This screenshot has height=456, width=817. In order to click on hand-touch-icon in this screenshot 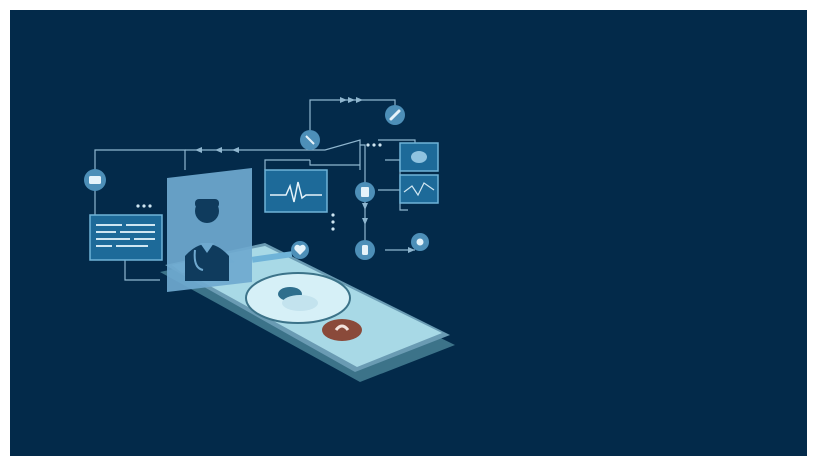, I will do `click(420, 242)`.